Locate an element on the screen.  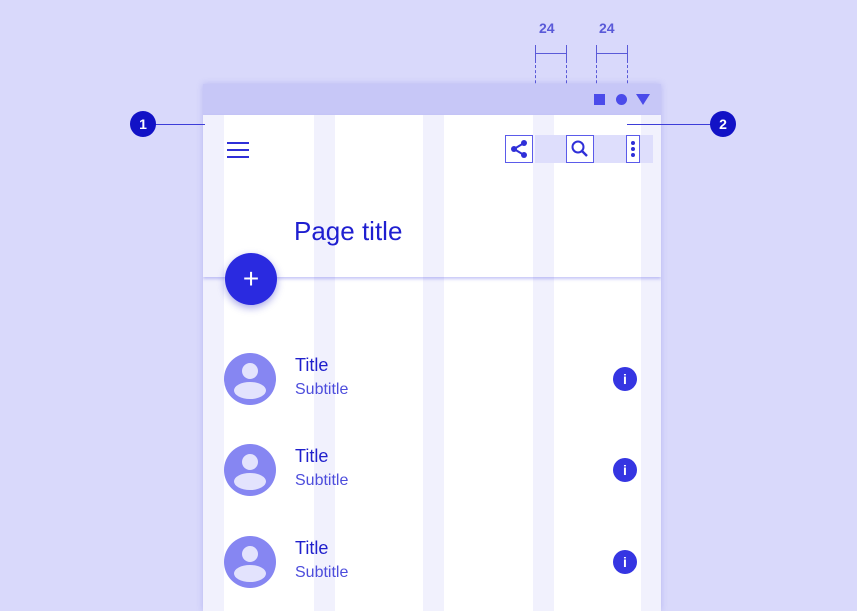
spacing-tick-2a is located at coordinates (596, 53).